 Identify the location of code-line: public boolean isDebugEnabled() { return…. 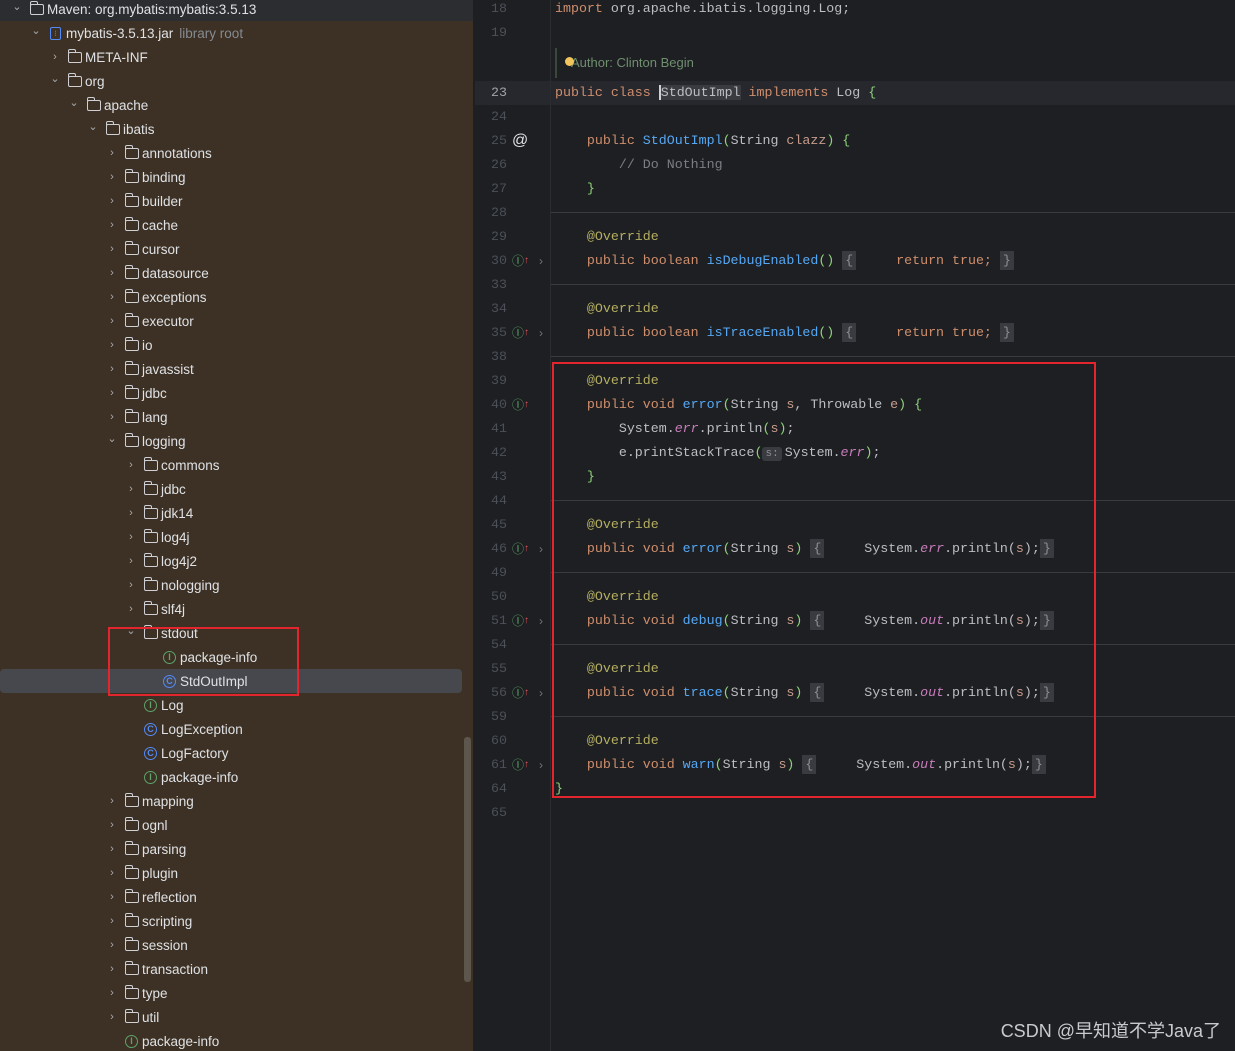
(784, 261).